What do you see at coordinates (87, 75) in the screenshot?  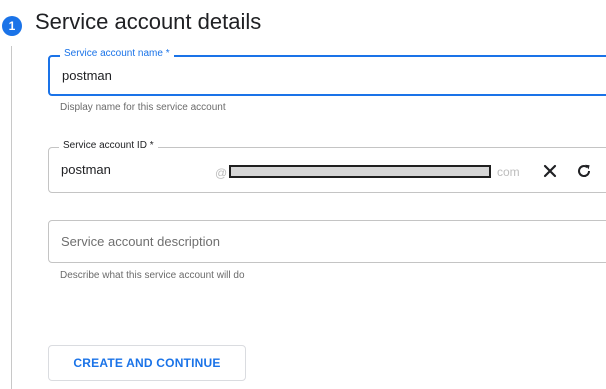 I see `service-account-name-value: postman` at bounding box center [87, 75].